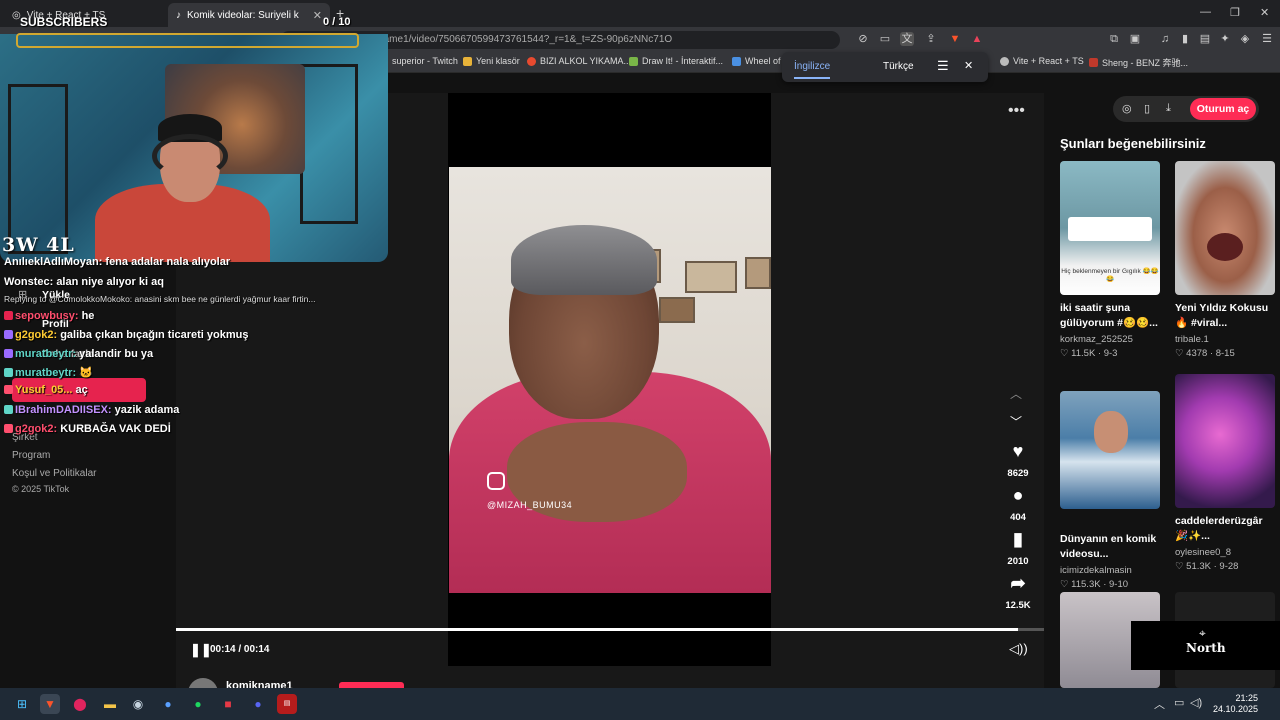 This screenshot has width=1280, height=720. What do you see at coordinates (198, 704) in the screenshot?
I see `spotify-icon: ●` at bounding box center [198, 704].